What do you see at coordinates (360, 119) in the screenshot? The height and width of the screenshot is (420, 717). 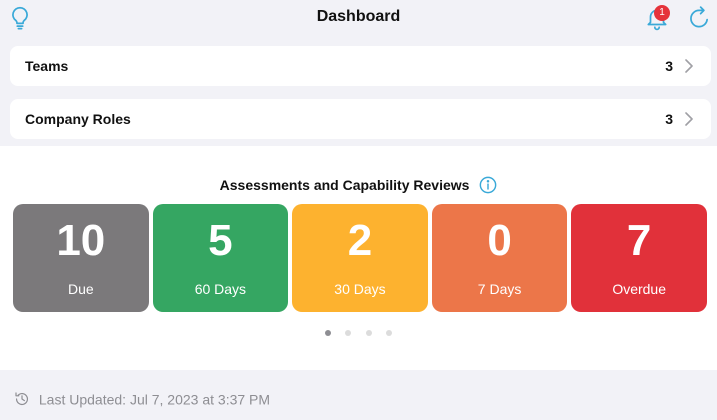 I see `company-roles-row: Company Roles 3` at bounding box center [360, 119].